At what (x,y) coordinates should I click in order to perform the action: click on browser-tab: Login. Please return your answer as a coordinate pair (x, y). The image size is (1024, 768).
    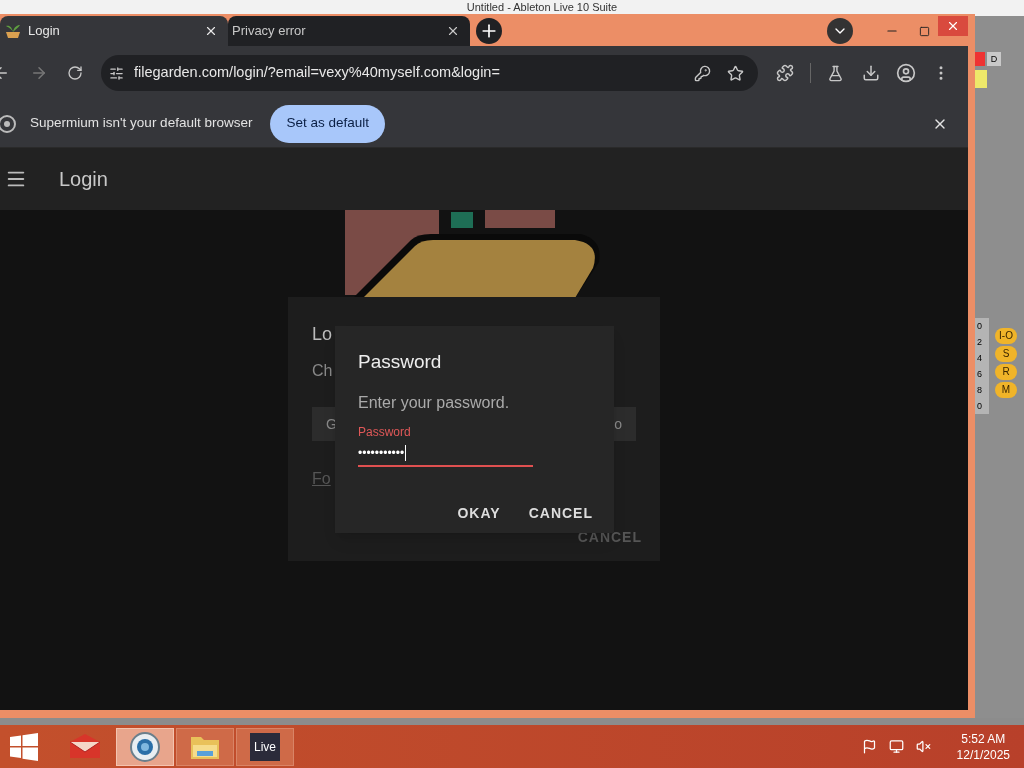
    Looking at the image, I should click on (114, 31).